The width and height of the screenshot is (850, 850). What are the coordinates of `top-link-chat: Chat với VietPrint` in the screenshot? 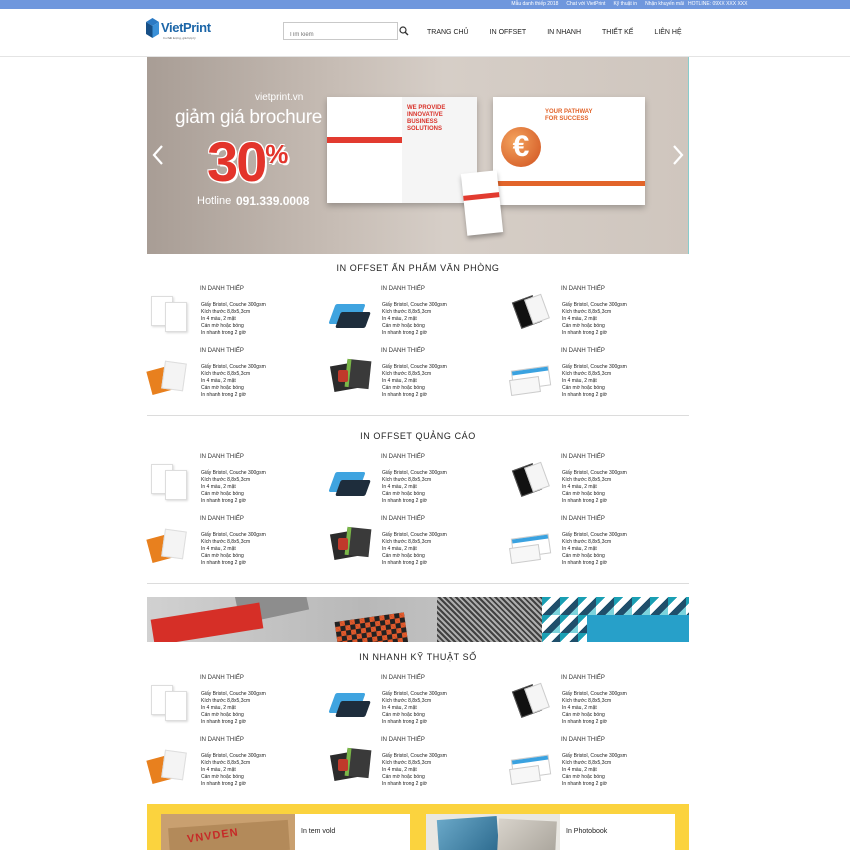 It's located at (585, 4).